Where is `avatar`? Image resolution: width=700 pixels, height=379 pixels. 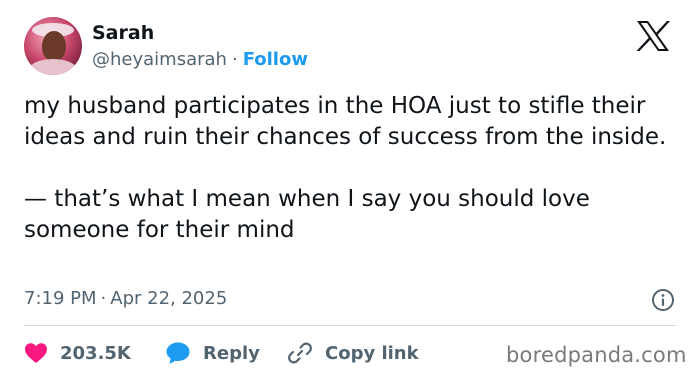 avatar is located at coordinates (53, 46).